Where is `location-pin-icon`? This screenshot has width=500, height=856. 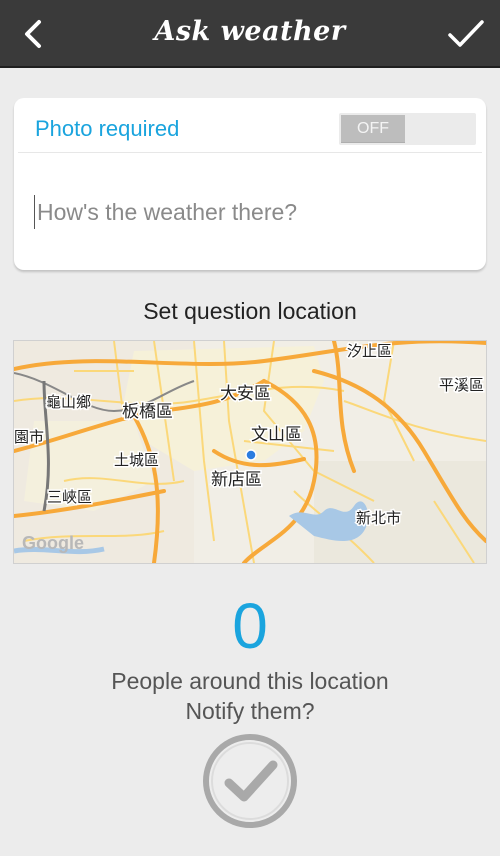 location-pin-icon is located at coordinates (251, 455).